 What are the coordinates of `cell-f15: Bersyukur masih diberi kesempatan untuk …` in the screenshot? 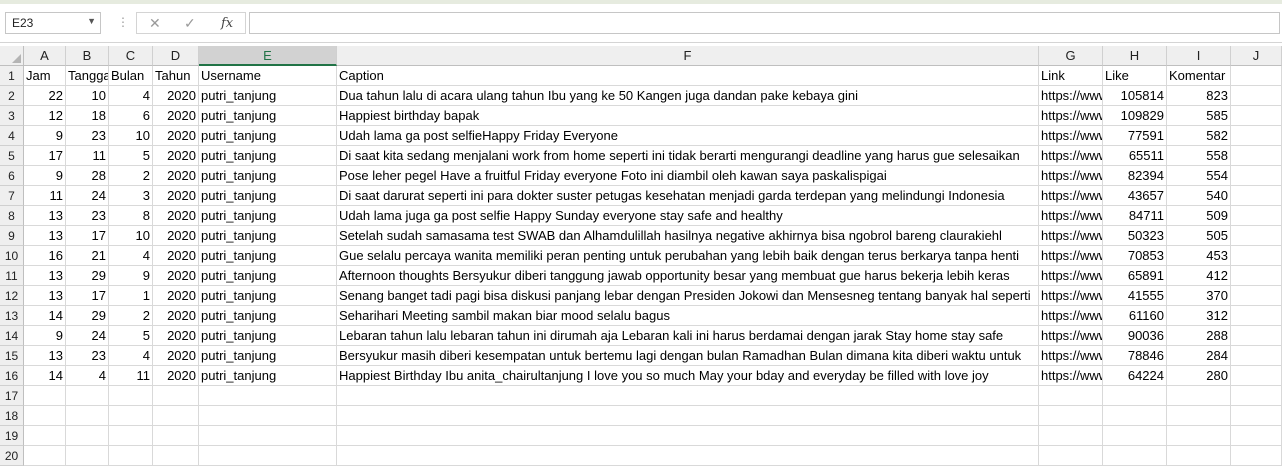 It's located at (688, 356).